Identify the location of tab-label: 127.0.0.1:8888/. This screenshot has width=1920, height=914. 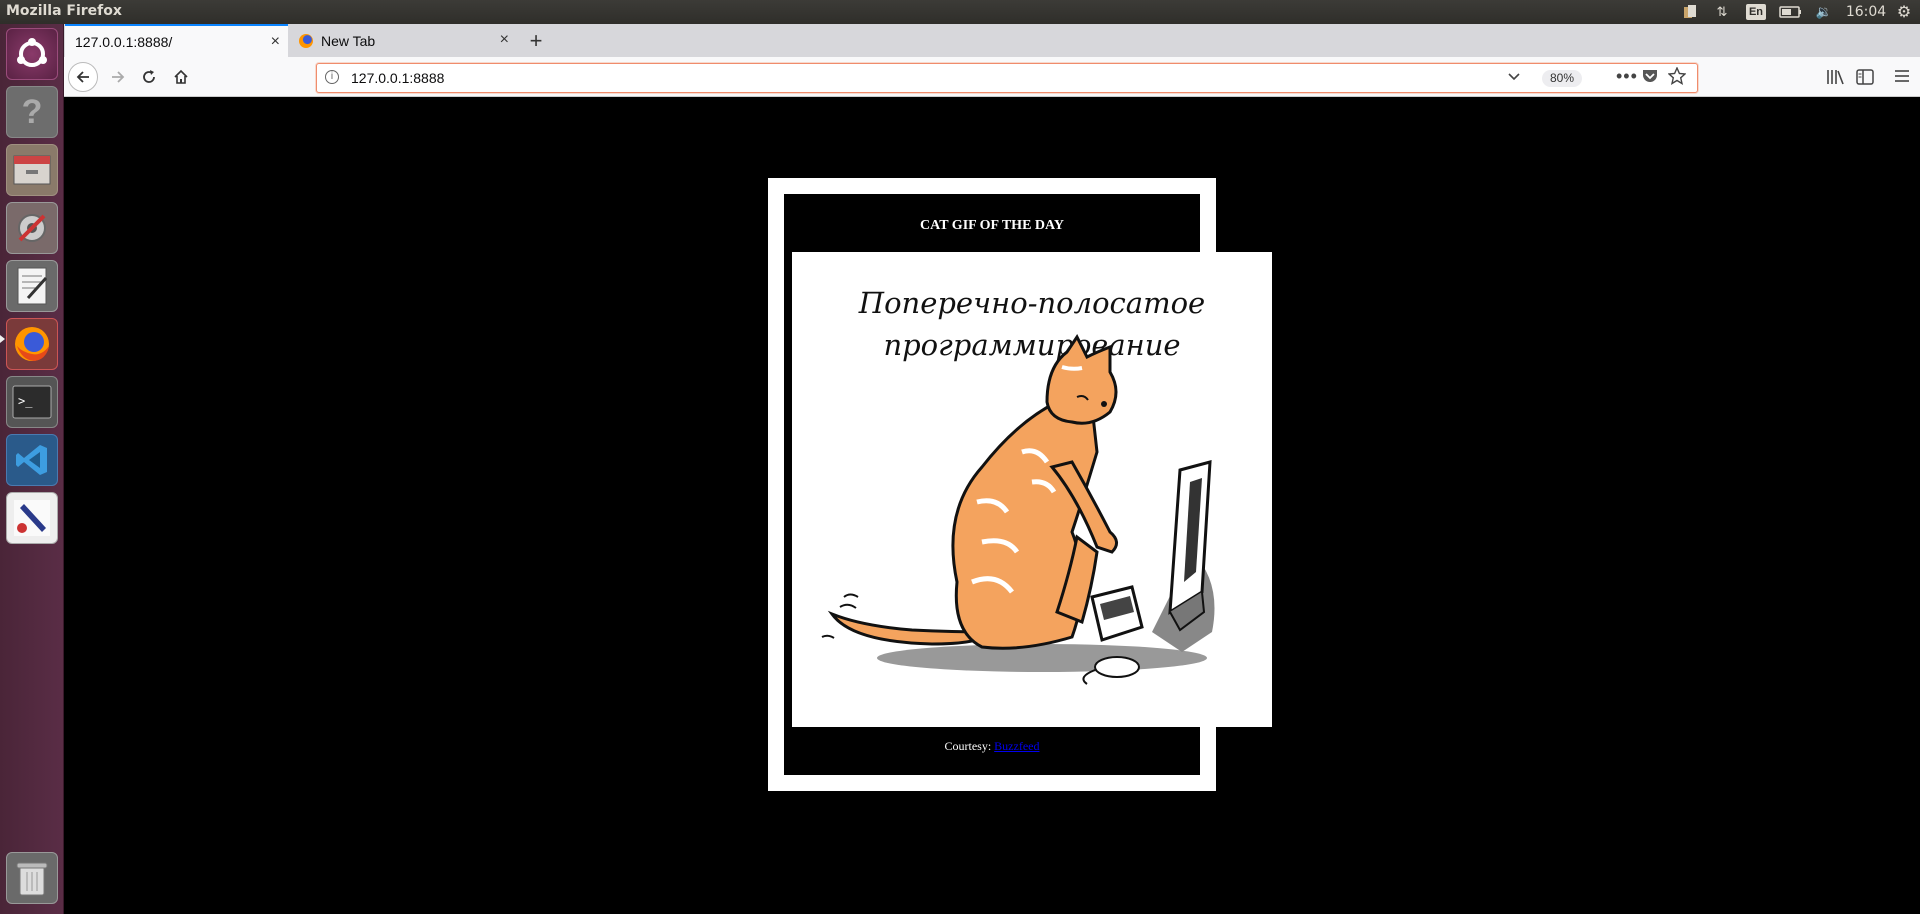
(124, 41).